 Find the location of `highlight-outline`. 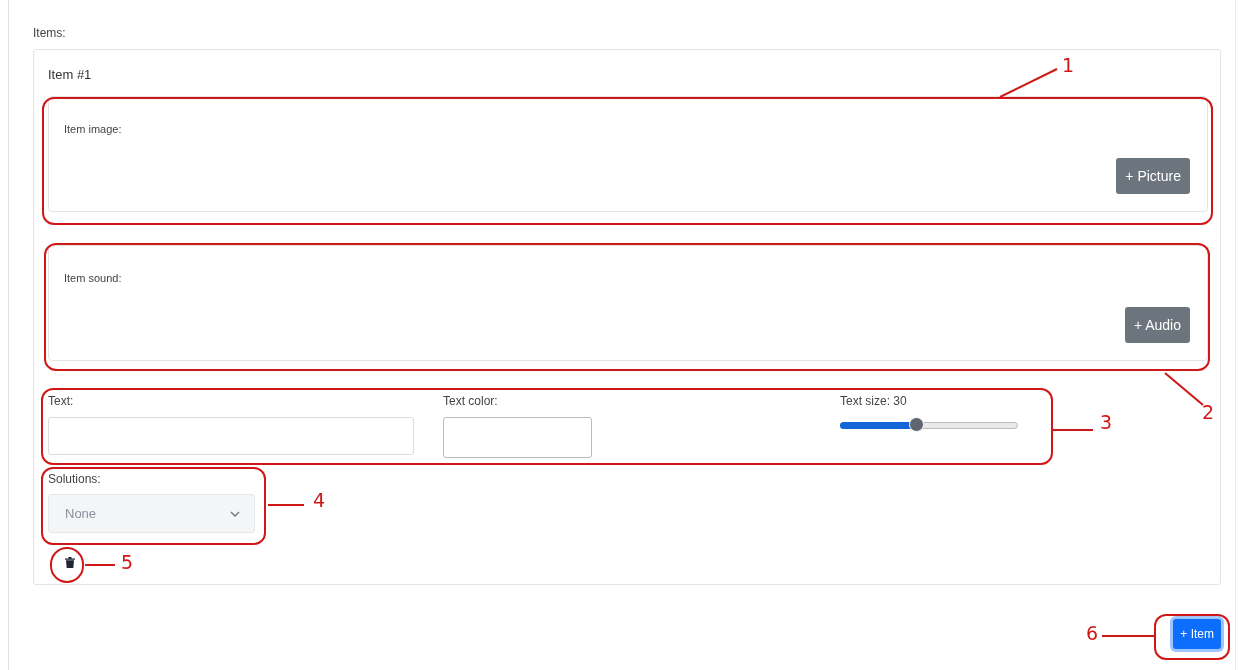

highlight-outline is located at coordinates (67, 565).